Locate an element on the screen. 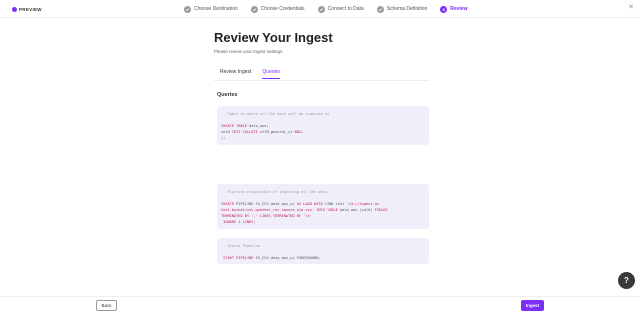 The height and width of the screenshot is (314, 640). step-choose-destination: Choose Destination is located at coordinates (211, 9).